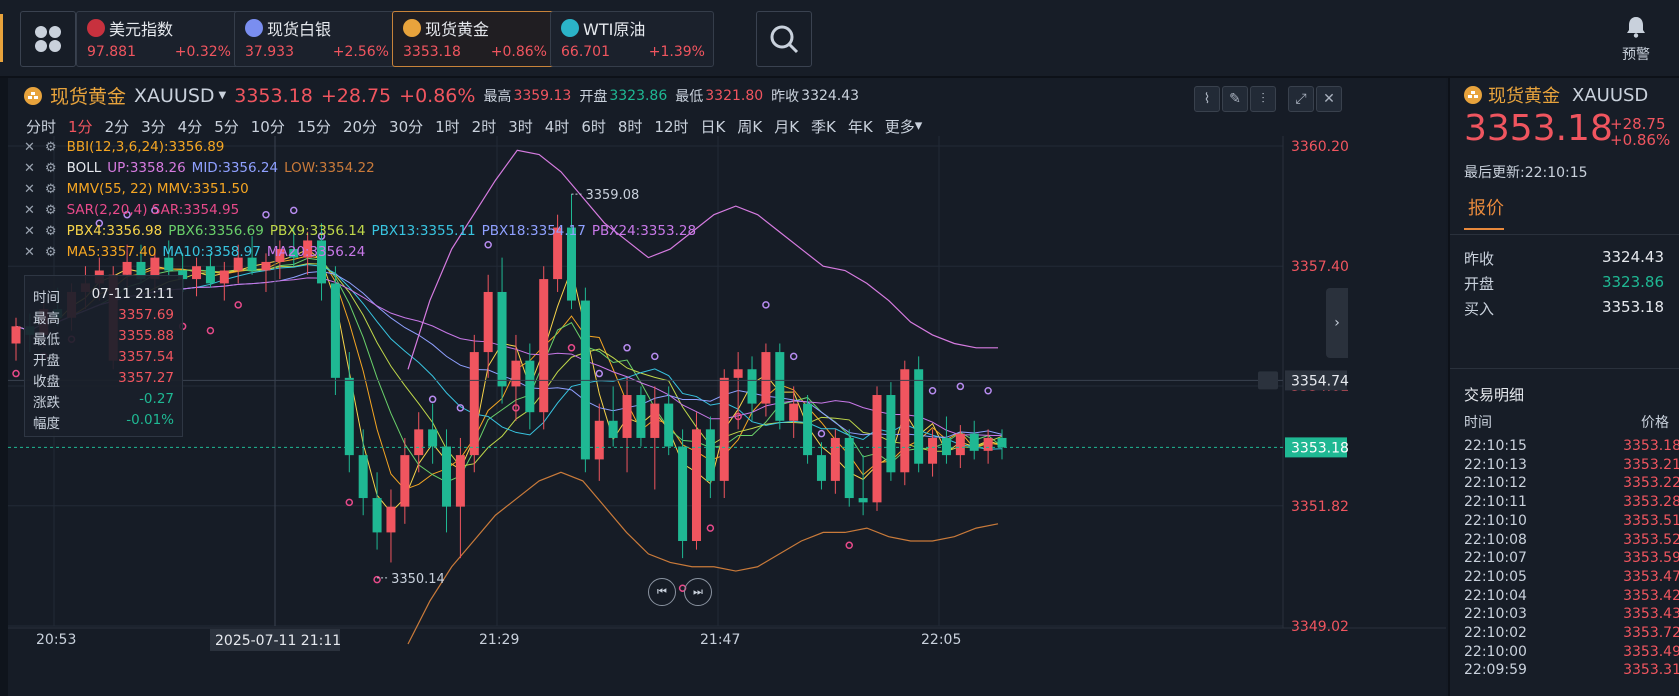 The width and height of the screenshot is (1679, 696). What do you see at coordinates (1495, 595) in the screenshot?
I see `trade-time: 22:10:04` at bounding box center [1495, 595].